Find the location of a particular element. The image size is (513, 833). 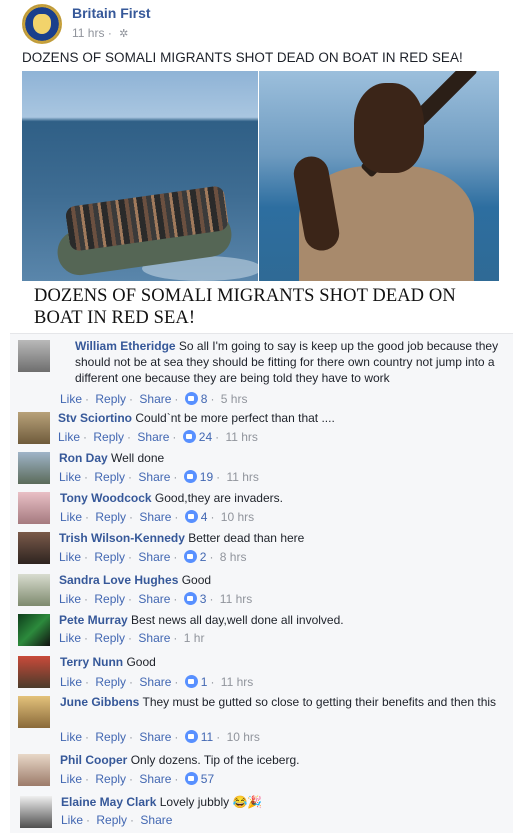

like-count: 8 is located at coordinates (204, 399).